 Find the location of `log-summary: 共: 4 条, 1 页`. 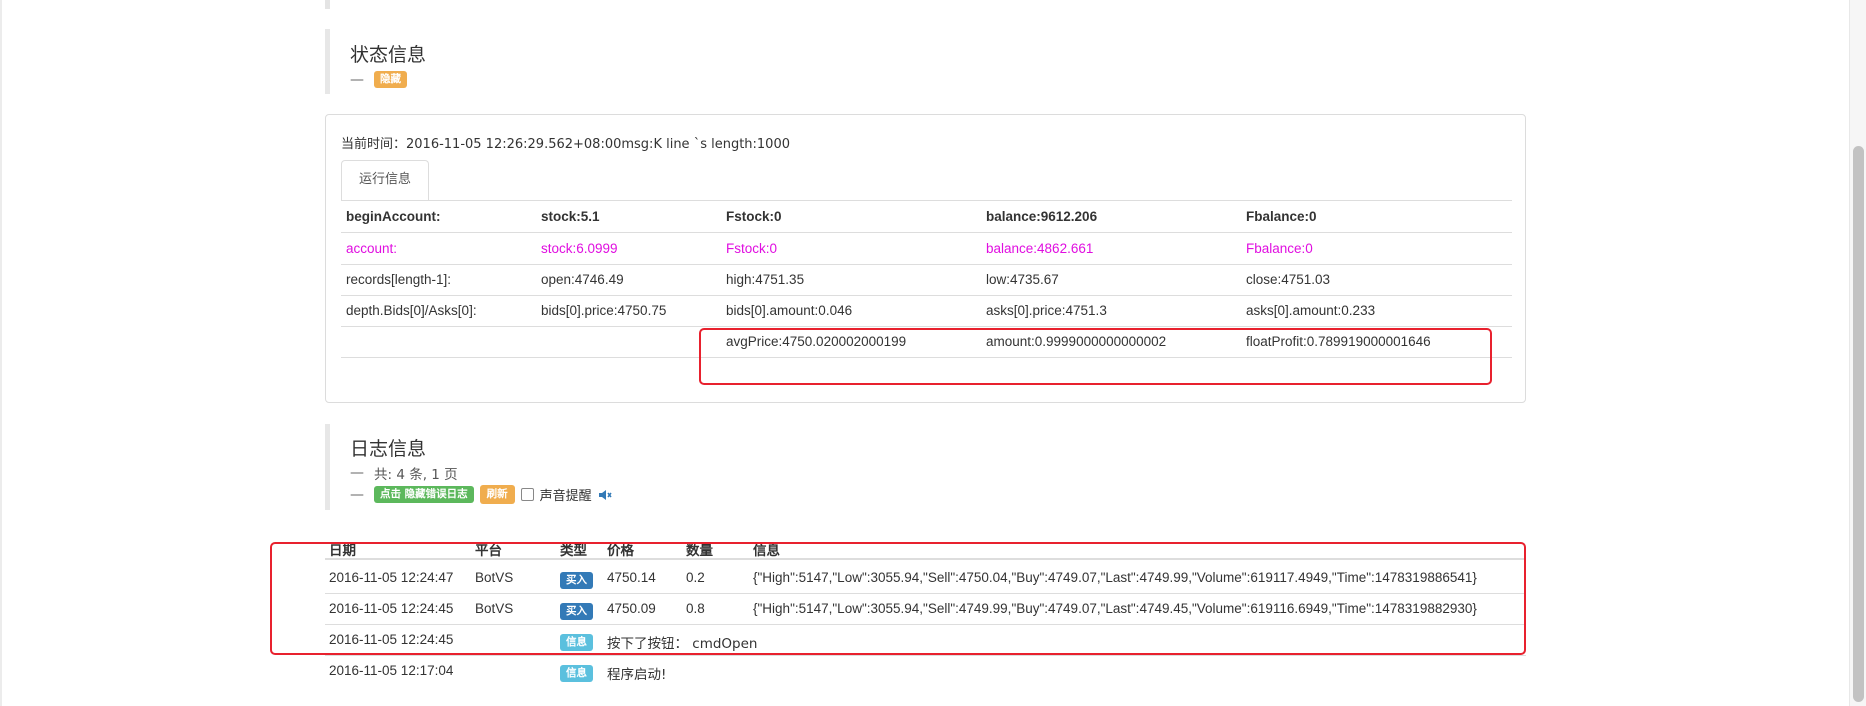

log-summary: 共: 4 条, 1 页 is located at coordinates (416, 475).